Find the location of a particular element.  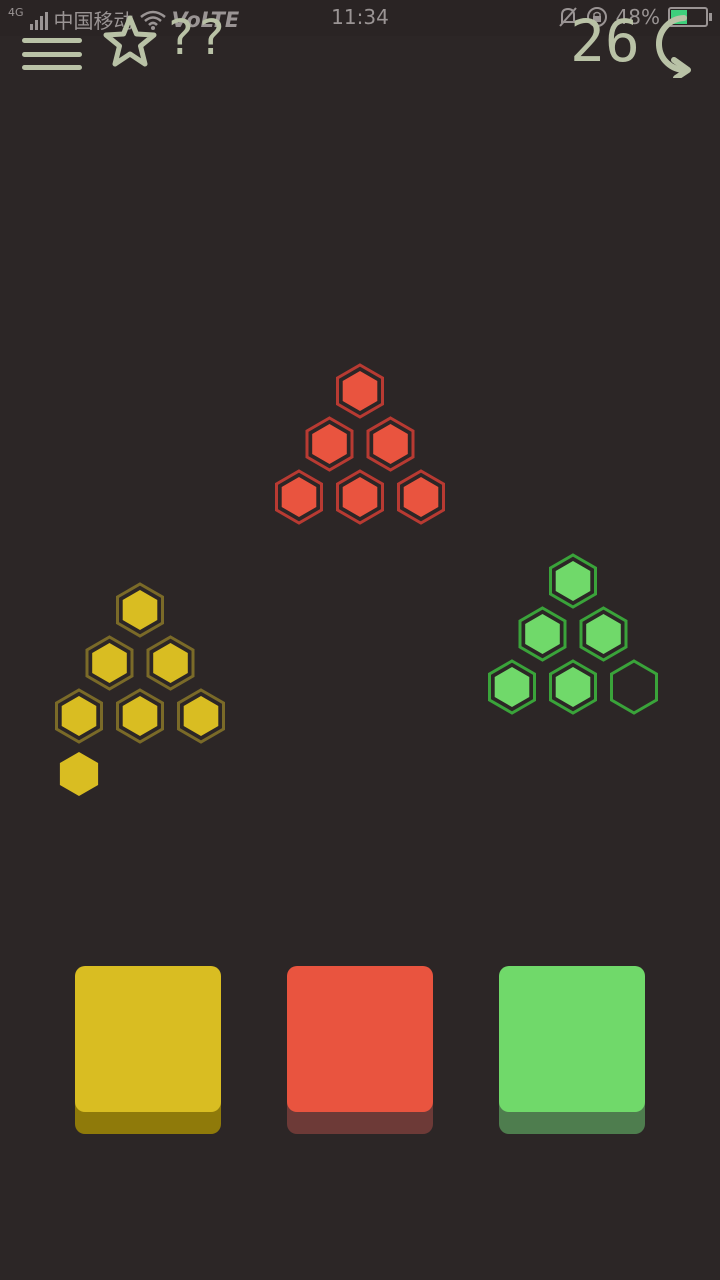

green-color-button is located at coordinates (572, 1050).